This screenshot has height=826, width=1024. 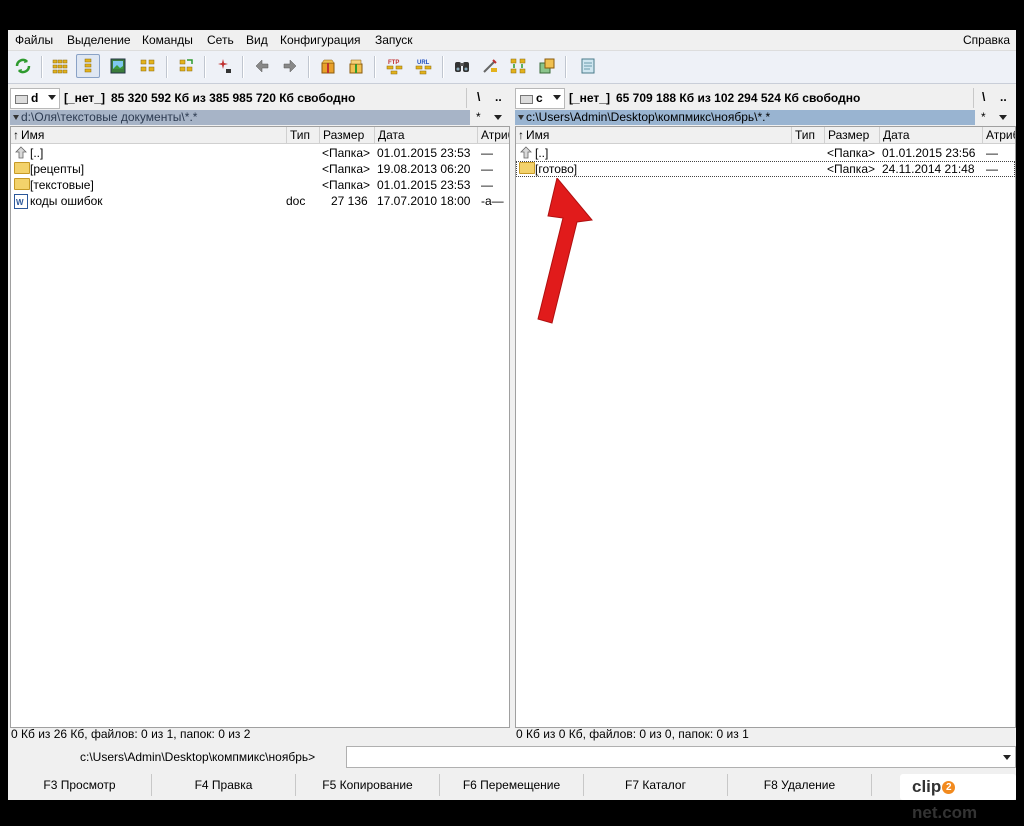 I want to click on left-root-button: \, so click(x=478, y=97).